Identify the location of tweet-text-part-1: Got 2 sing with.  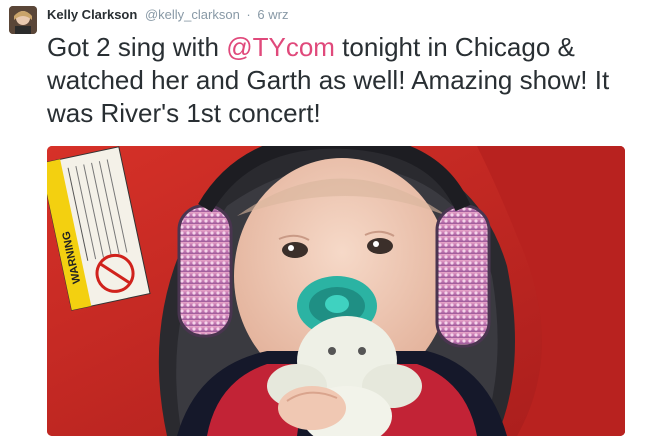
(137, 47).